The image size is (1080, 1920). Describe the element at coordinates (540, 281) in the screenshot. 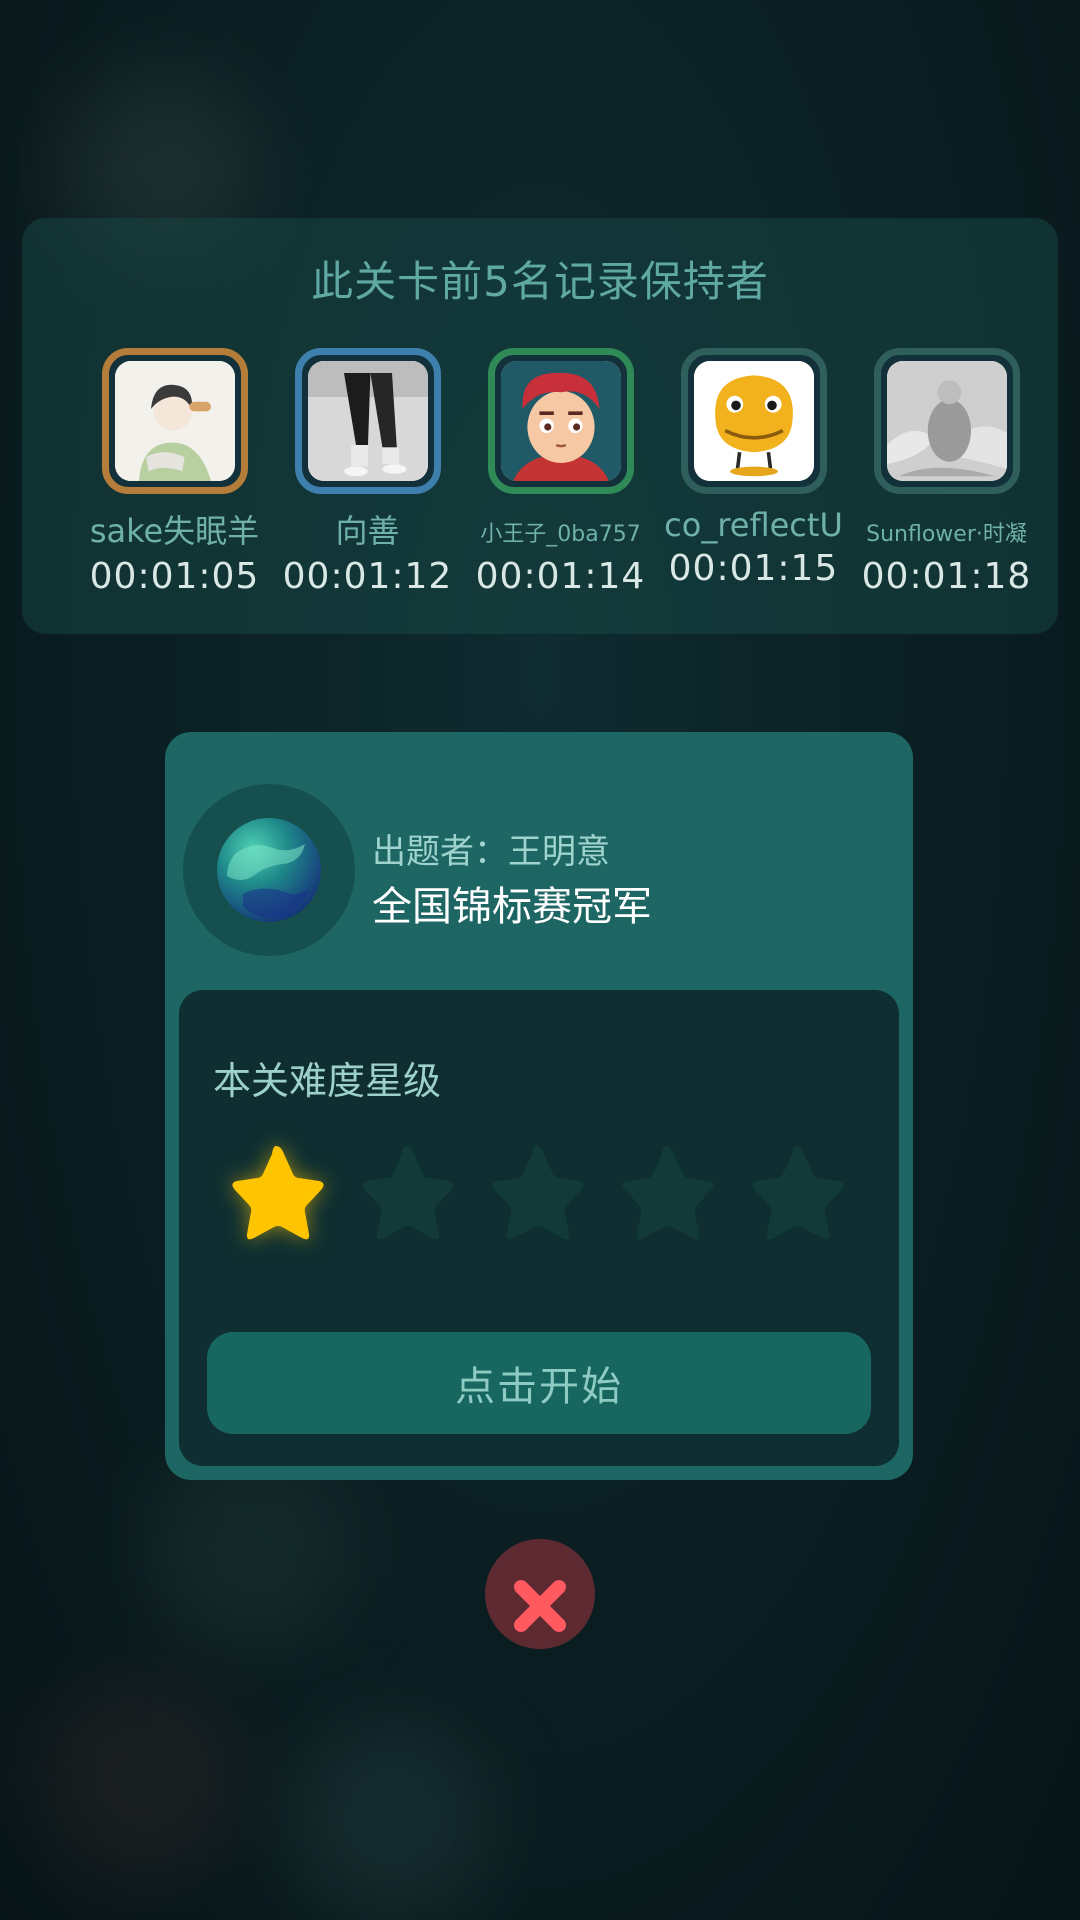

I see `records-title: 此关卡前5名记录保持者` at that location.